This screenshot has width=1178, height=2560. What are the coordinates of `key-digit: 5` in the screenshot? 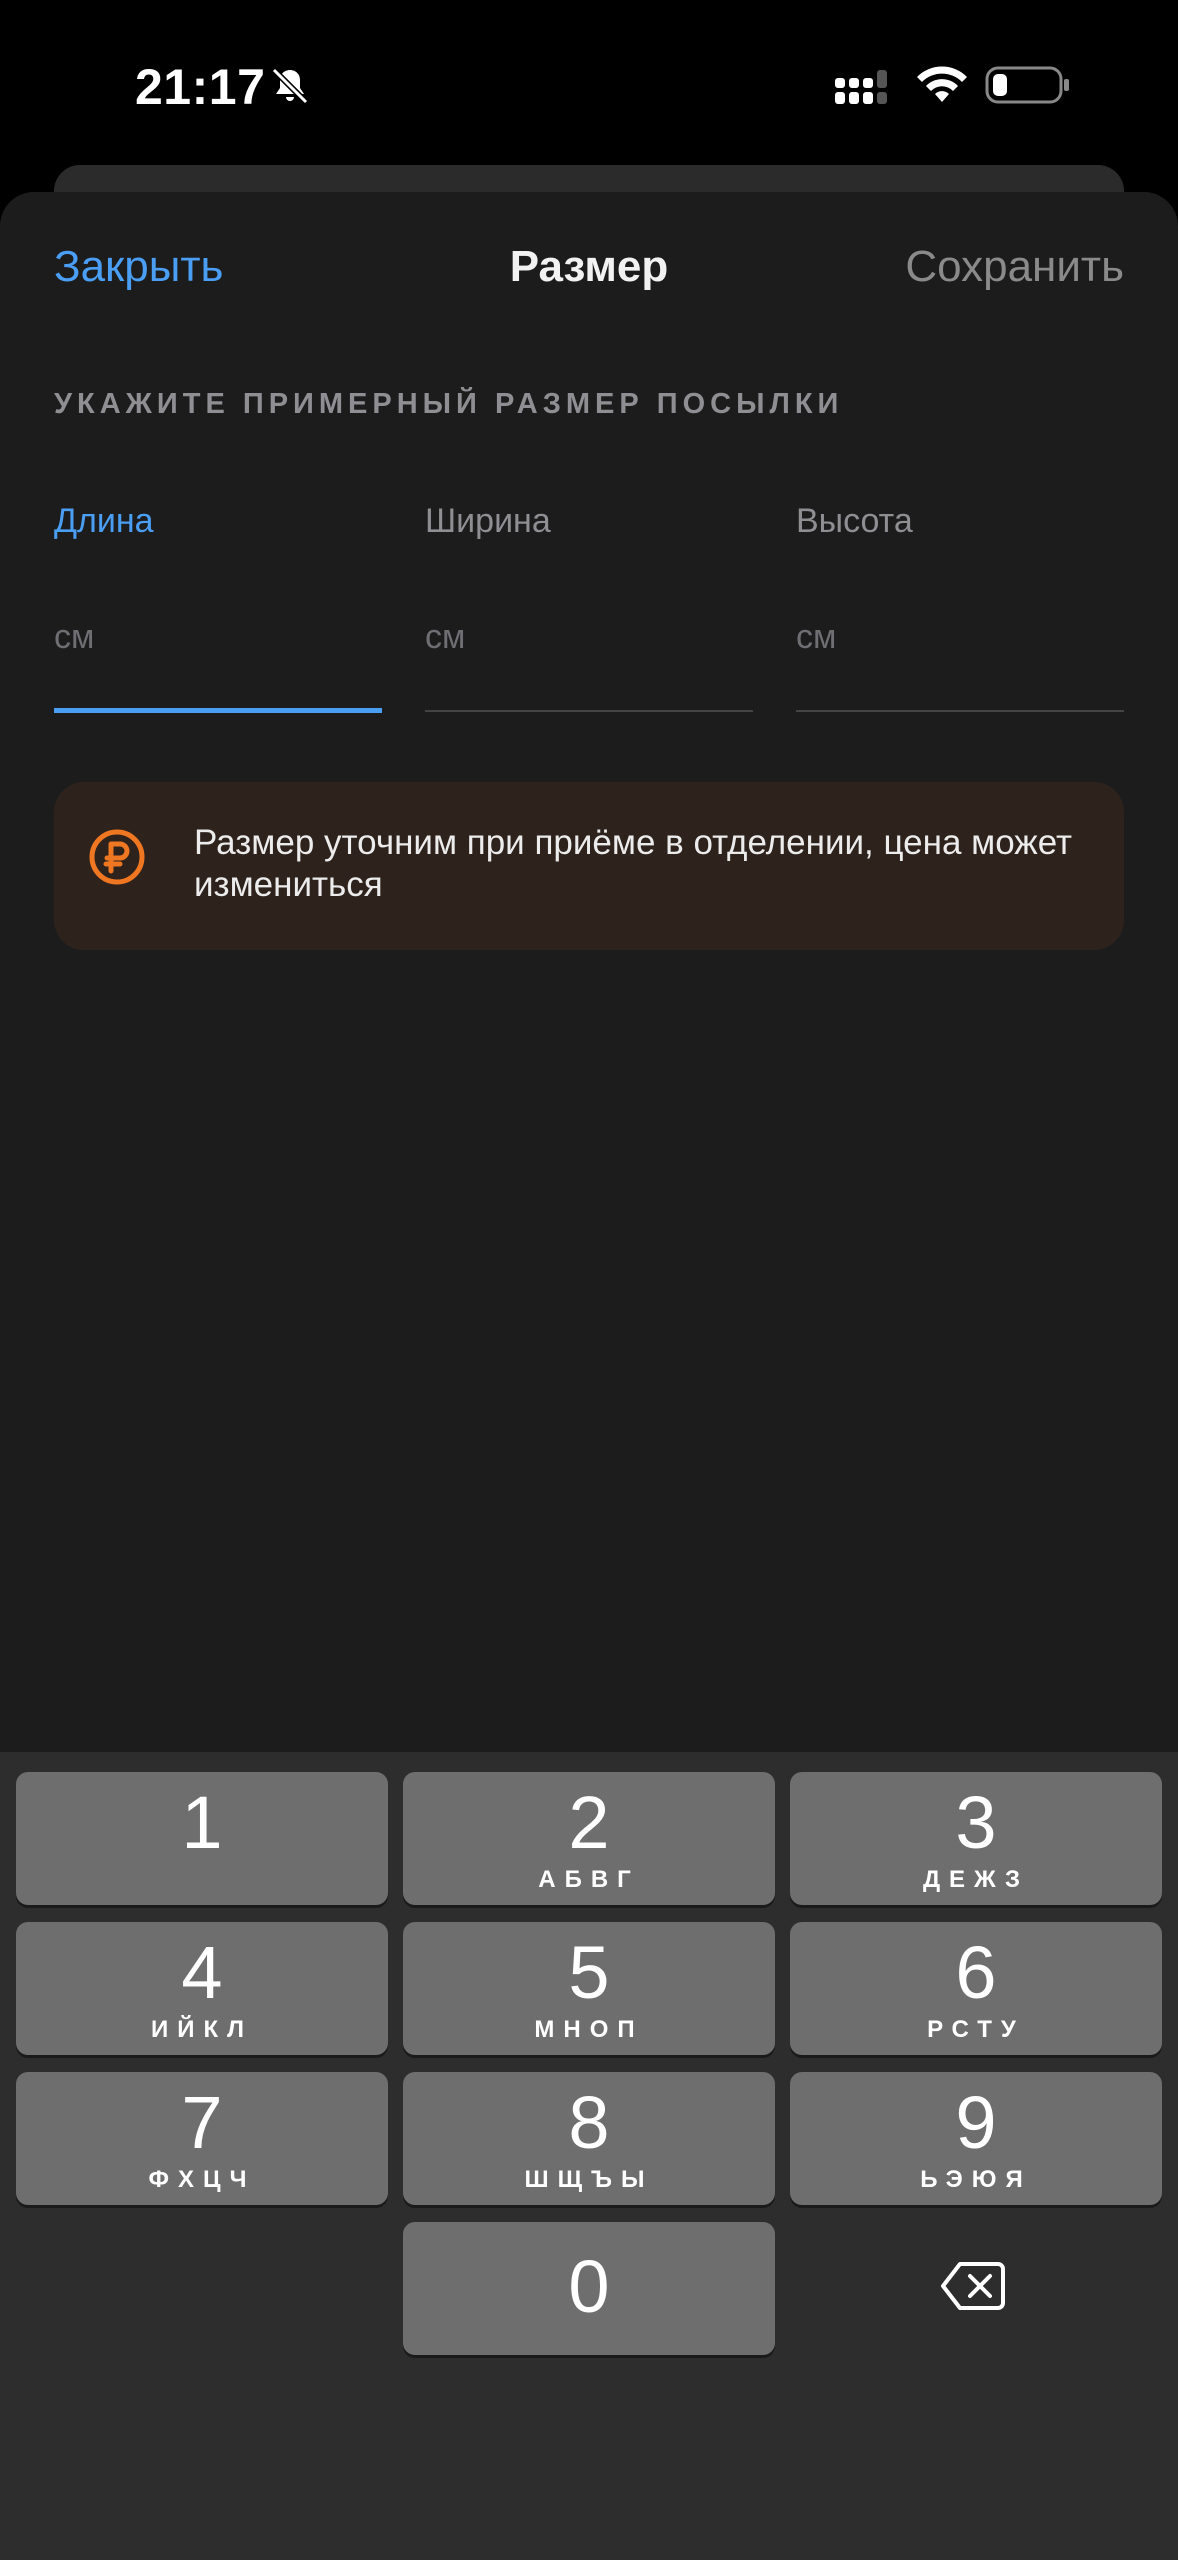 It's located at (589, 1972).